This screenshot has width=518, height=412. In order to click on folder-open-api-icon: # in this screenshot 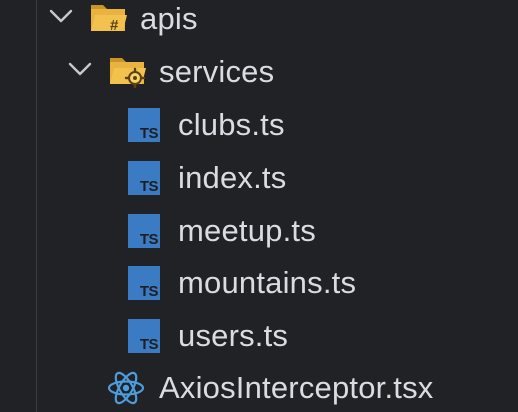, I will do `click(109, 19)`.